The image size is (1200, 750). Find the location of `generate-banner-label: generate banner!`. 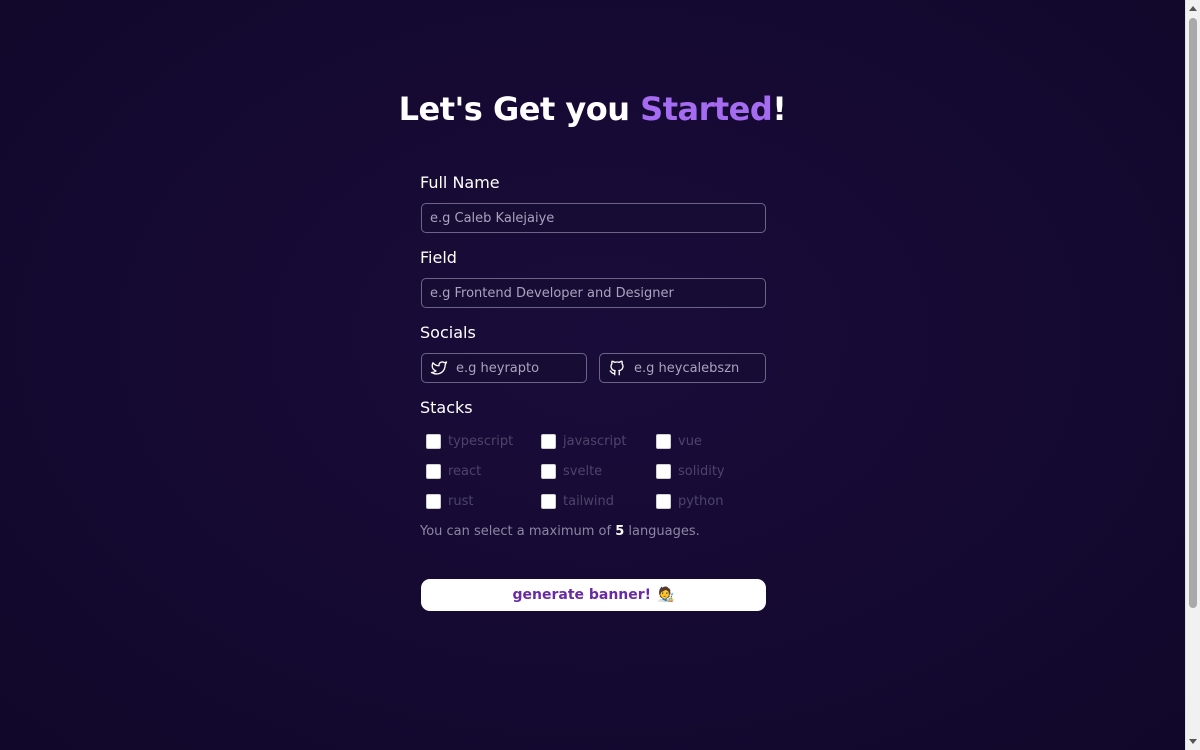

generate-banner-label: generate banner! is located at coordinates (582, 595).